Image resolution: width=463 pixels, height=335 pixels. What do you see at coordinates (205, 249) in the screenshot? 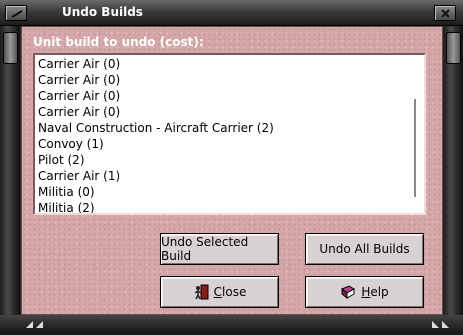
I see `button-label: Undo Selected Build` at bounding box center [205, 249].